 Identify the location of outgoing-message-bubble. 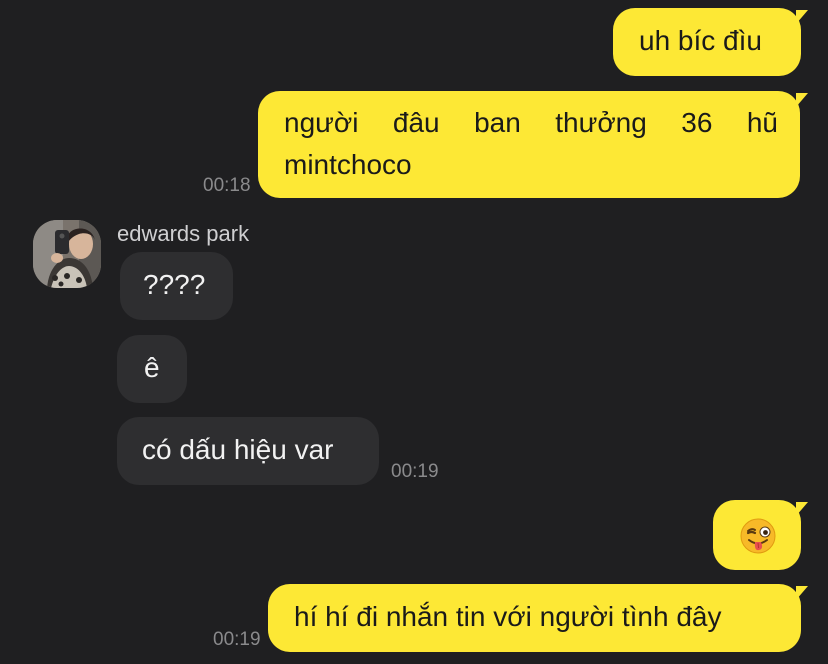
(757, 535).